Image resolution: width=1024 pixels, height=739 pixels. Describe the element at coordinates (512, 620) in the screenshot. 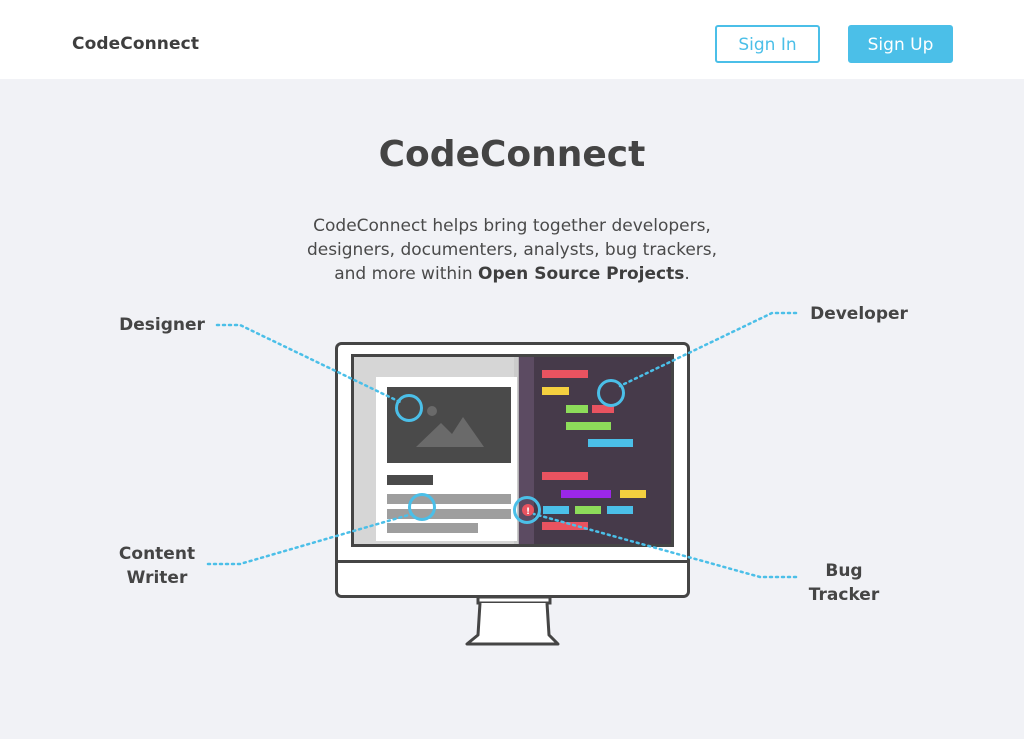

I see `monitor-stand` at that location.